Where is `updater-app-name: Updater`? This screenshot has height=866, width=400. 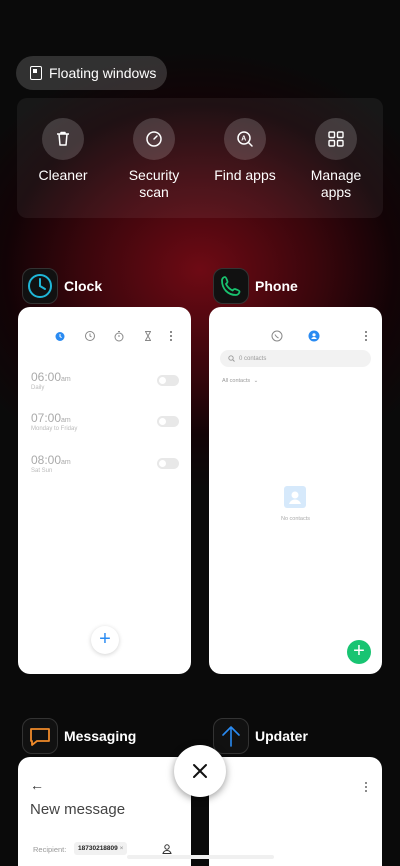 updater-app-name: Updater is located at coordinates (281, 736).